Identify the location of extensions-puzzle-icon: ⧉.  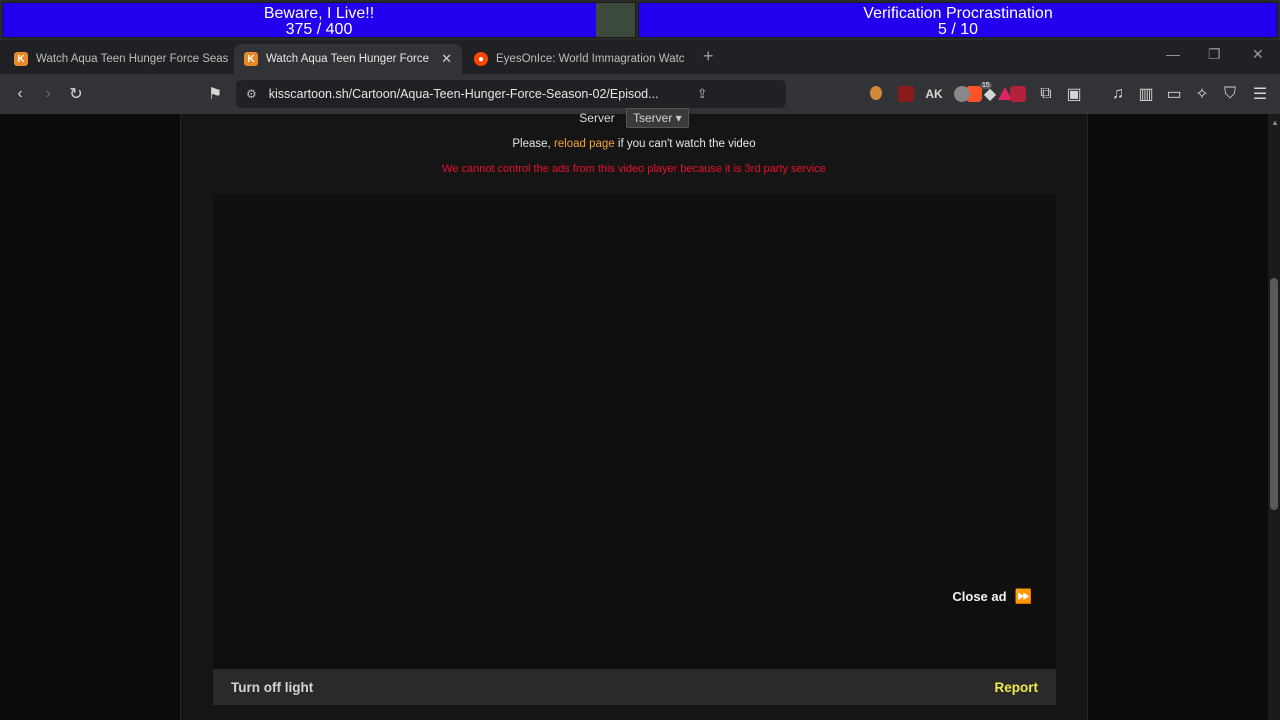
(1046, 94).